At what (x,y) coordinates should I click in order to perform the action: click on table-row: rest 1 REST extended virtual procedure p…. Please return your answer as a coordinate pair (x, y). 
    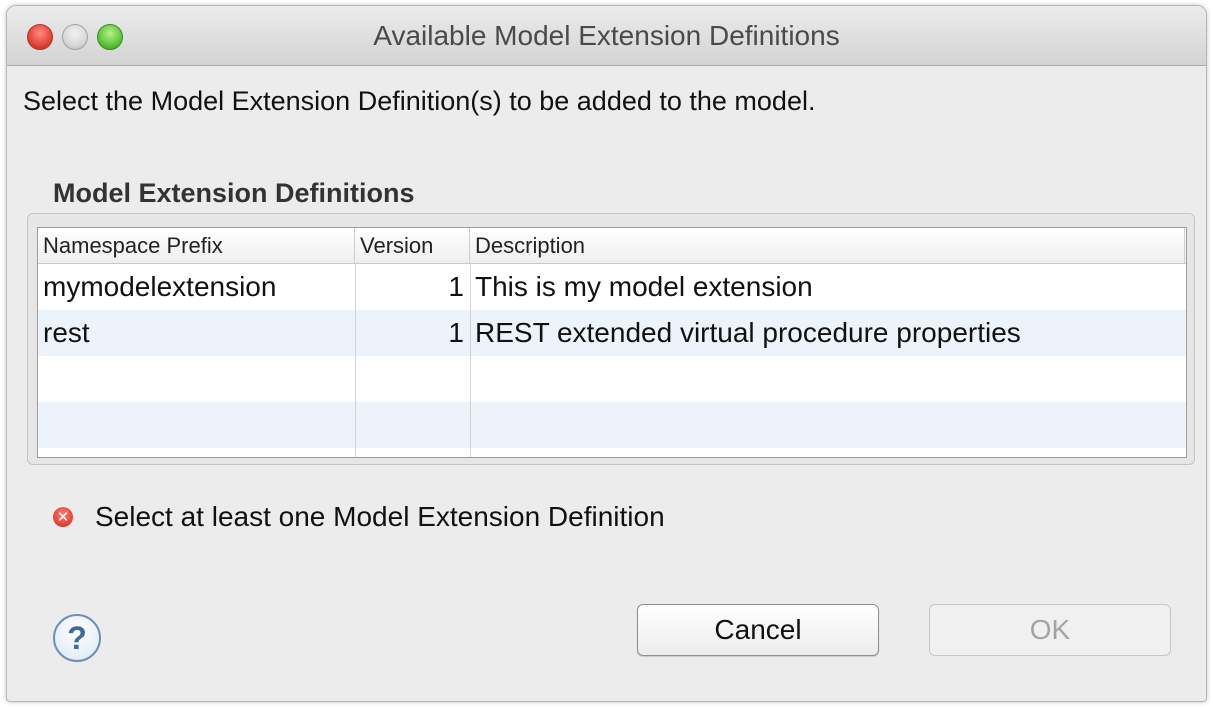
    Looking at the image, I should click on (612, 333).